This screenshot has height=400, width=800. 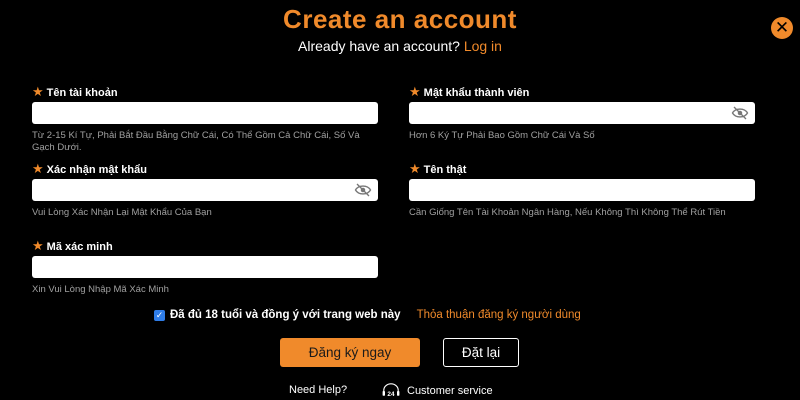 I want to click on confirm-password-hint: Vui Lòng Xác Nhận Lại Mật Khẩu Của Bạn, so click(x=122, y=212).